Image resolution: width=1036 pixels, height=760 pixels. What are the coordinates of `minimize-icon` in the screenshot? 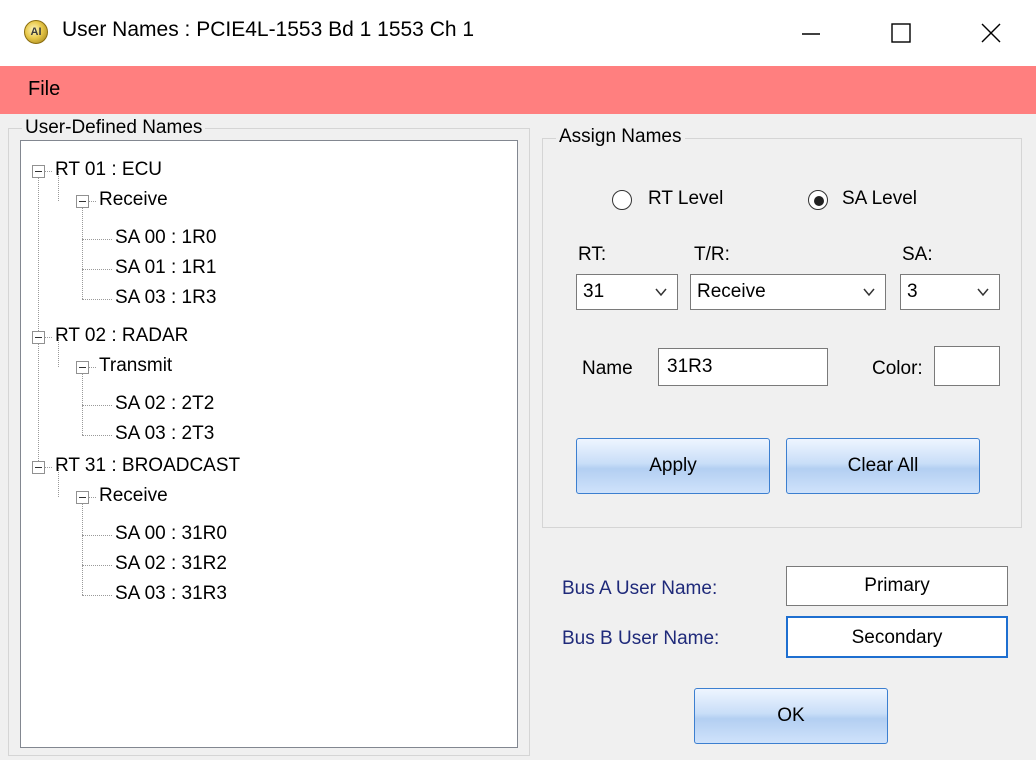 It's located at (811, 34).